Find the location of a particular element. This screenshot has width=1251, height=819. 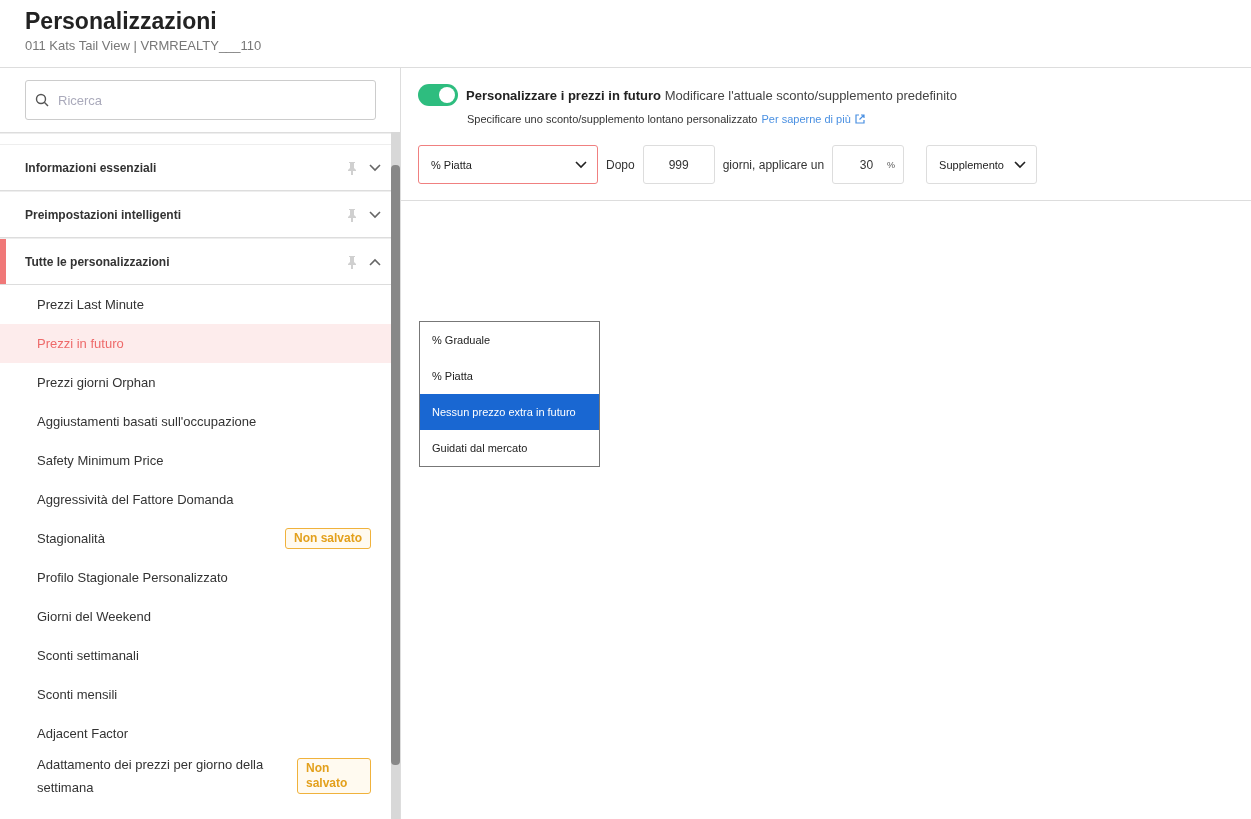

dropdown-option: Nessun prezzo extra in futuro is located at coordinates (509, 412).